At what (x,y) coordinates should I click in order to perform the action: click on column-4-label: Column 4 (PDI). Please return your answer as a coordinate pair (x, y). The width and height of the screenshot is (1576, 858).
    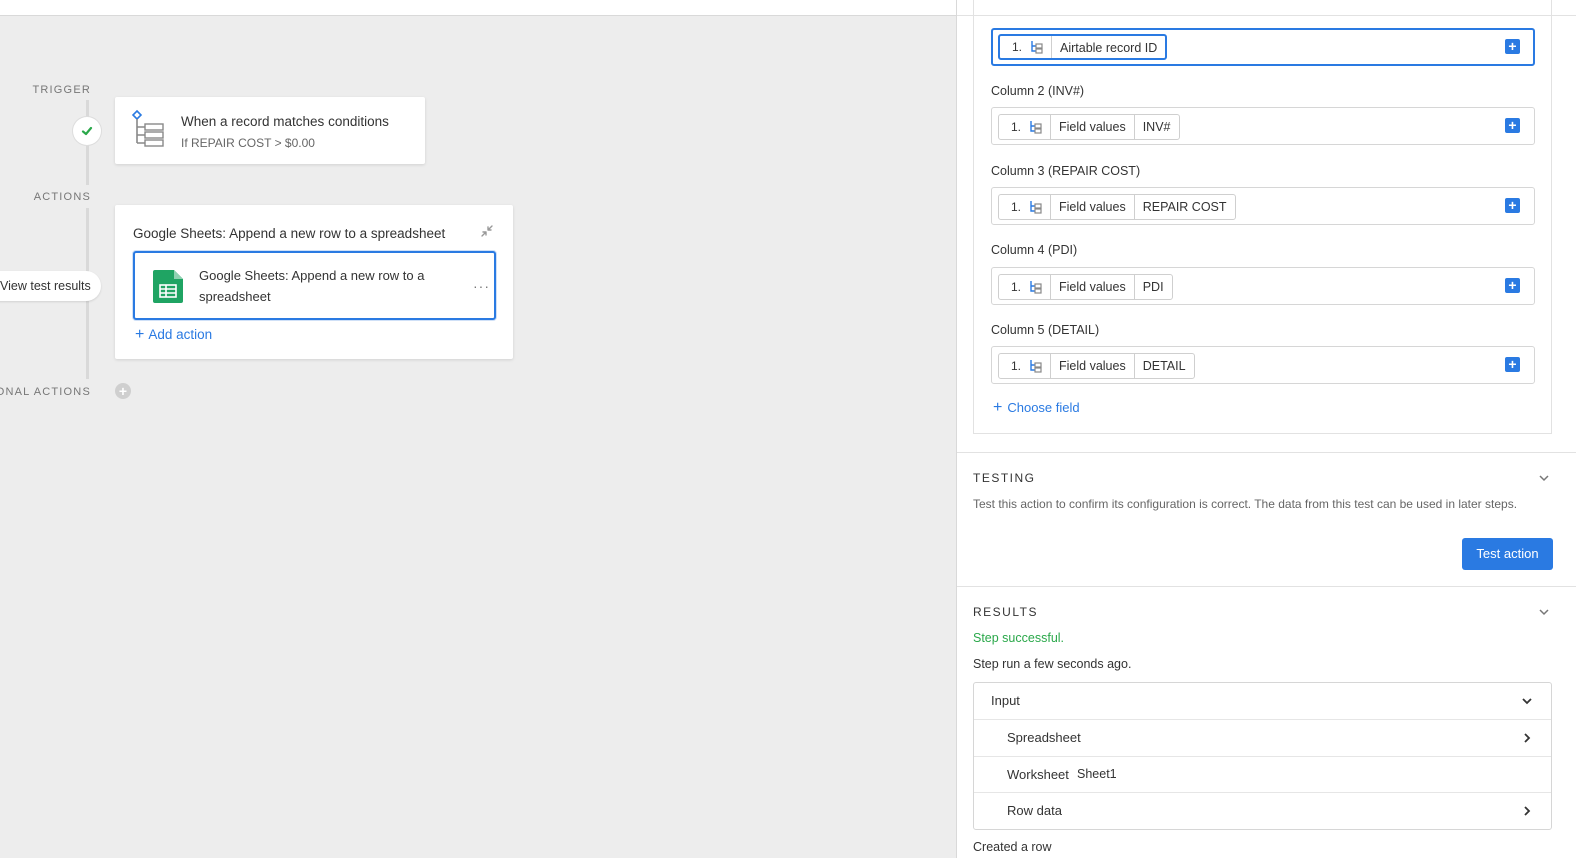
    Looking at the image, I should click on (1034, 250).